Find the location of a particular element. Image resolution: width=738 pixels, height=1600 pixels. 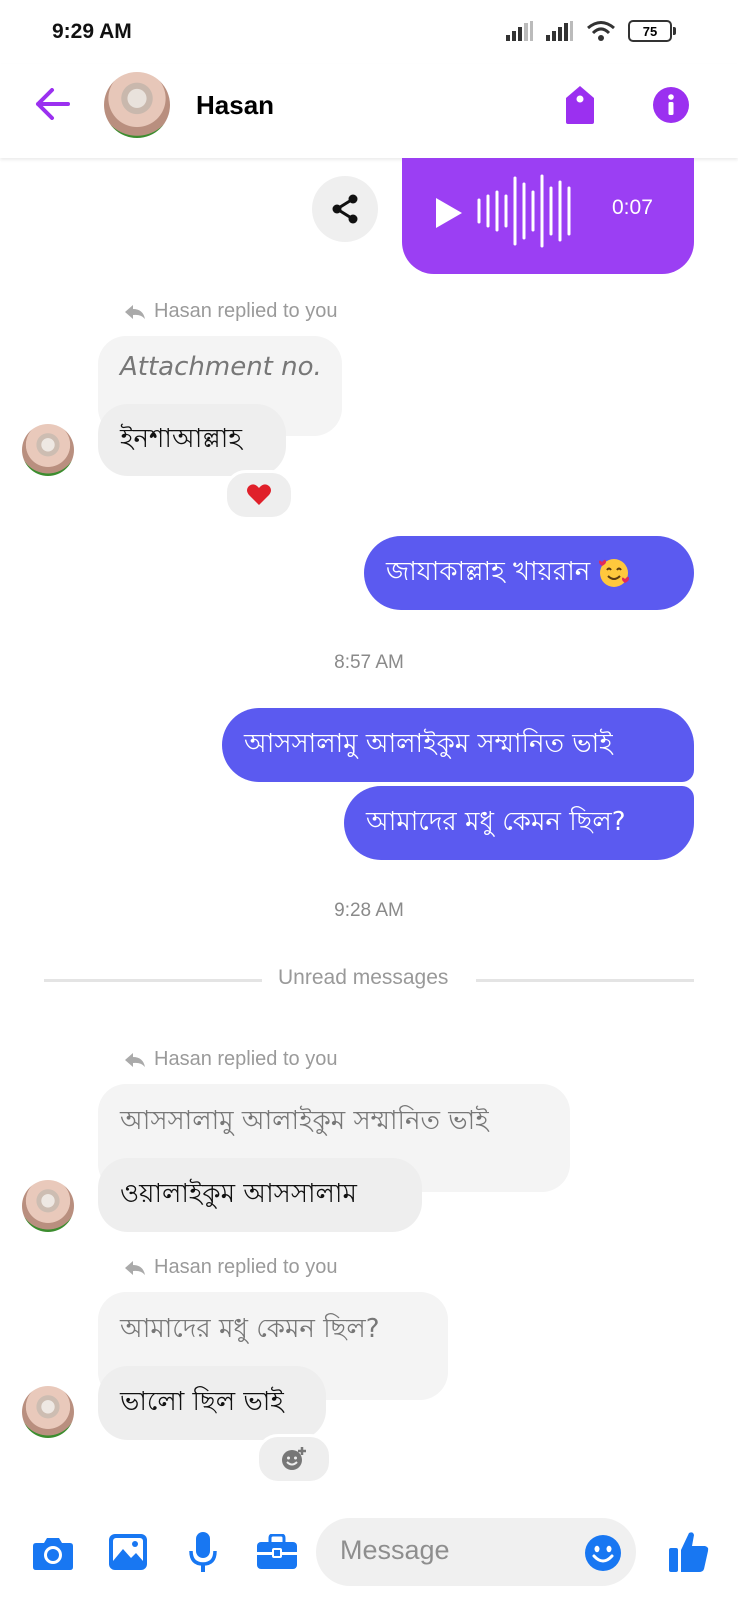

back-arrow-icon is located at coordinates (52, 104).